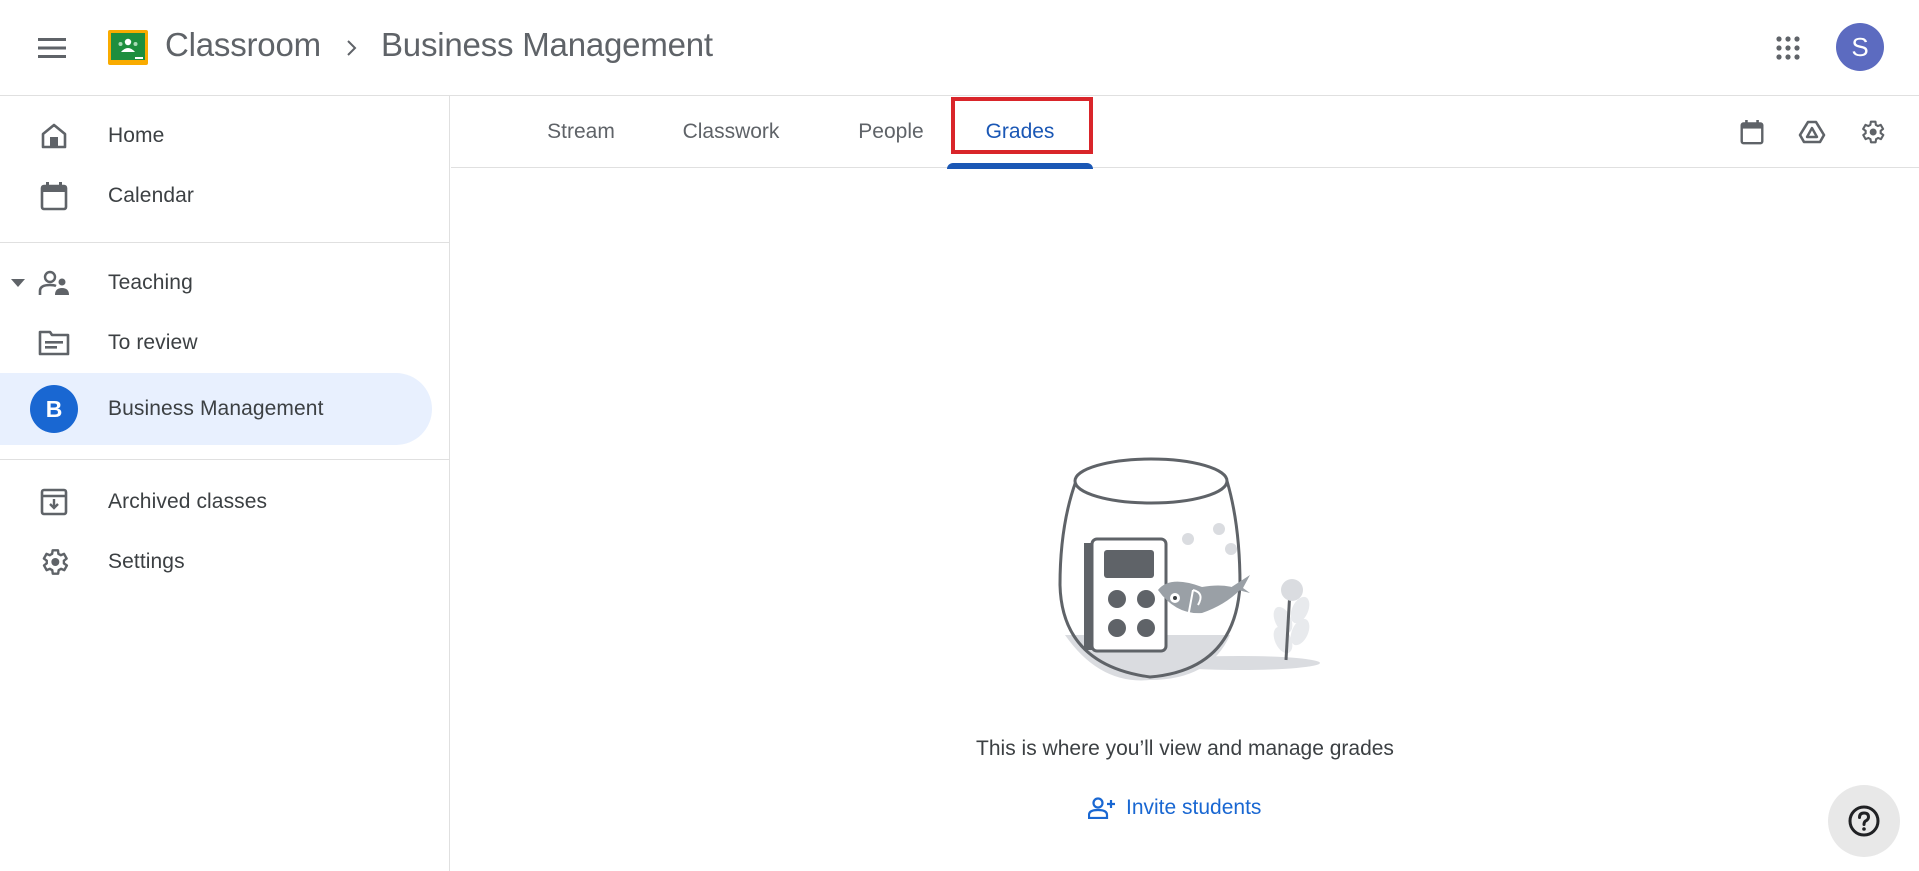  I want to click on class-settings-gear-icon, so click(1873, 132).